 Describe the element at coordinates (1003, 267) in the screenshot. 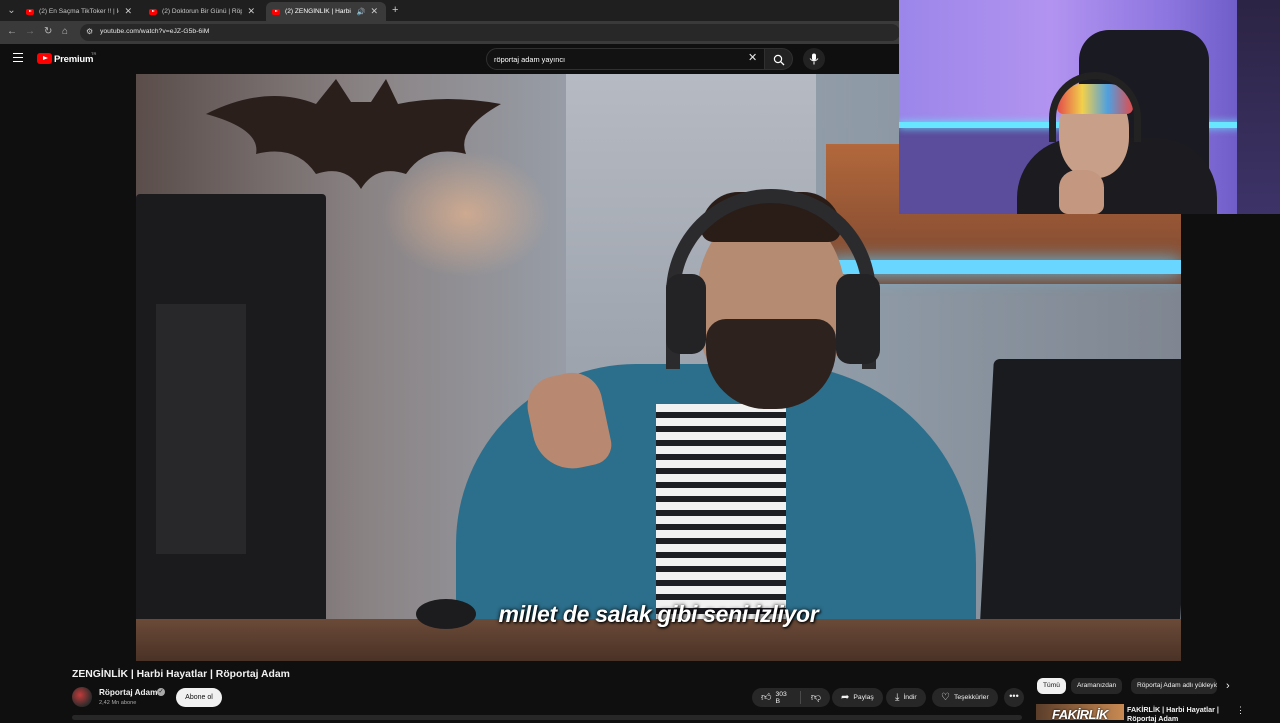

I see `led-strip` at that location.